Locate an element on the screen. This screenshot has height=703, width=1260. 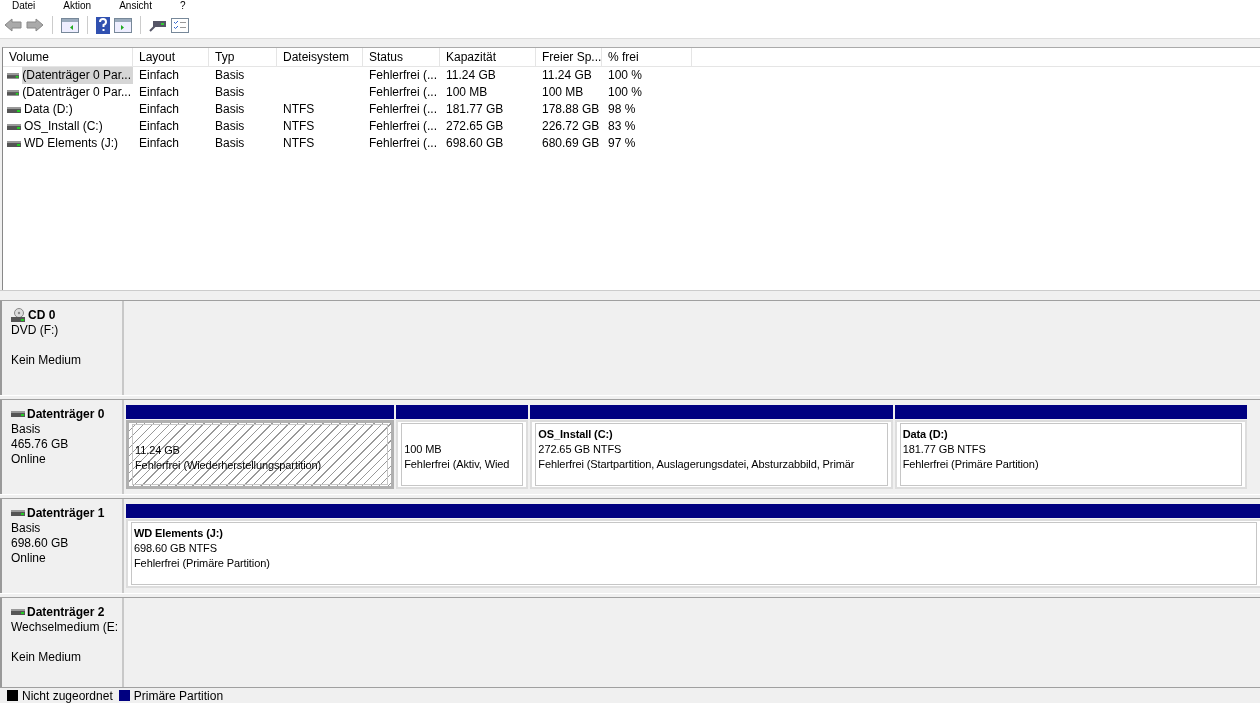
volume-name: WD Elements (J:) is located at coordinates (72, 143).